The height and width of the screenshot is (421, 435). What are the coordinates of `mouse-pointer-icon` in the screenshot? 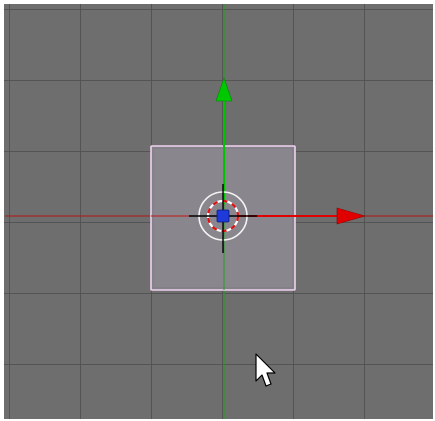 It's located at (265, 370).